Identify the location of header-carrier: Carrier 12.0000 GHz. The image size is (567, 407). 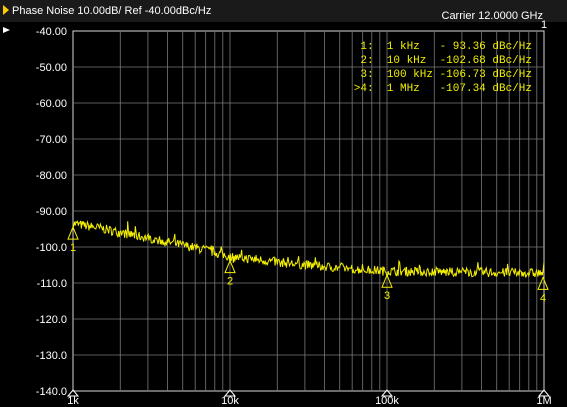
(493, 16).